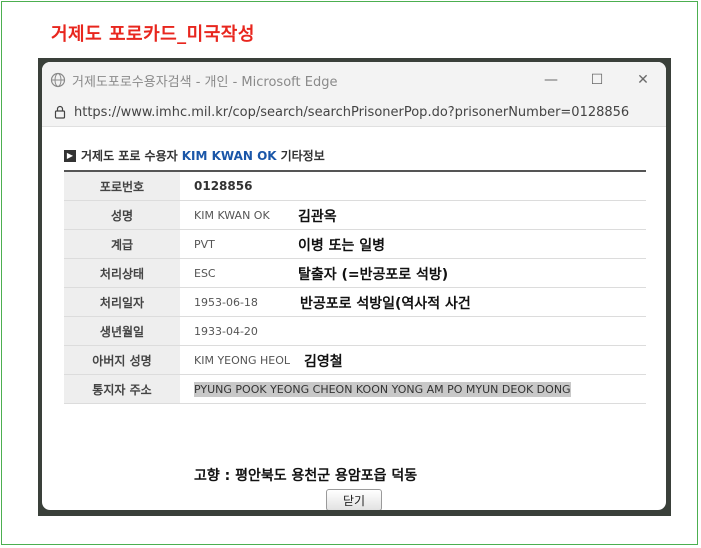  Describe the element at coordinates (413, 360) in the screenshot. I see `row-value: KIM YEONG HEOL 김영철` at that location.